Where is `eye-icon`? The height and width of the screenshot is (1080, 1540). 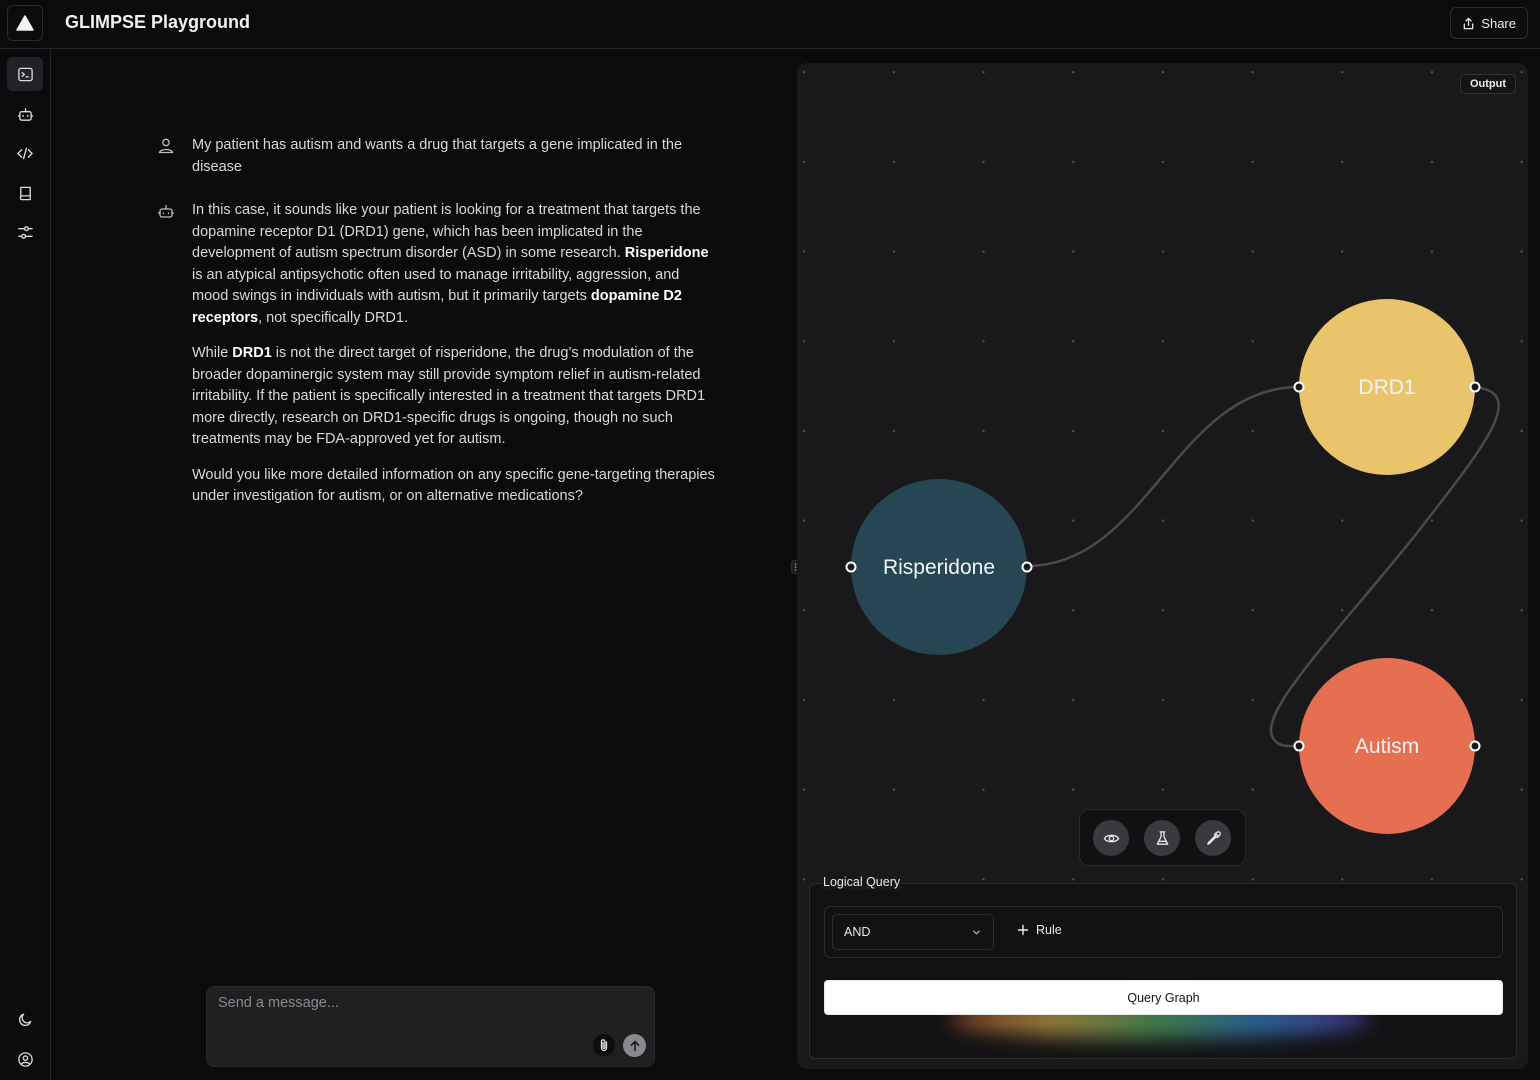 eye-icon is located at coordinates (1111, 838).